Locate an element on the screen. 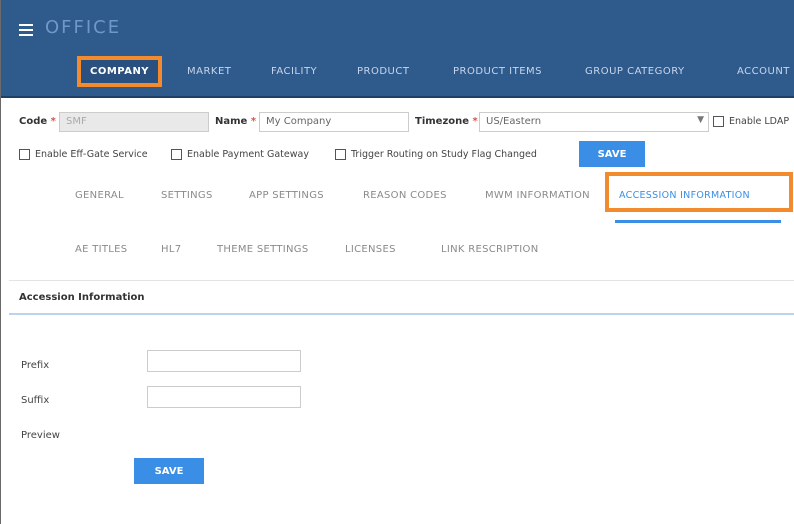 The width and height of the screenshot is (794, 524). tab-link-rescription: LINK RESCRIPTION is located at coordinates (489, 249).